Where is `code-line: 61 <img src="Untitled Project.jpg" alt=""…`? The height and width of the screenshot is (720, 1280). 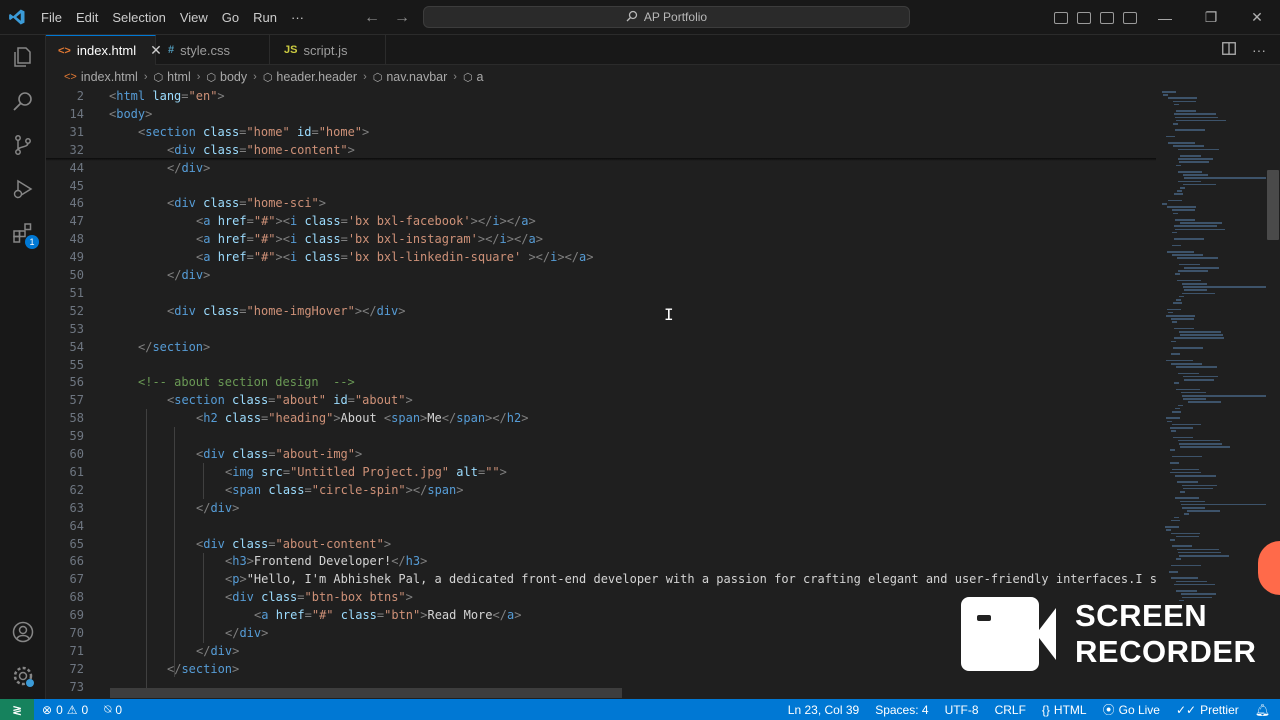
code-line: 61 <img src="Untitled Project.jpg" alt=""… is located at coordinates (601, 473).